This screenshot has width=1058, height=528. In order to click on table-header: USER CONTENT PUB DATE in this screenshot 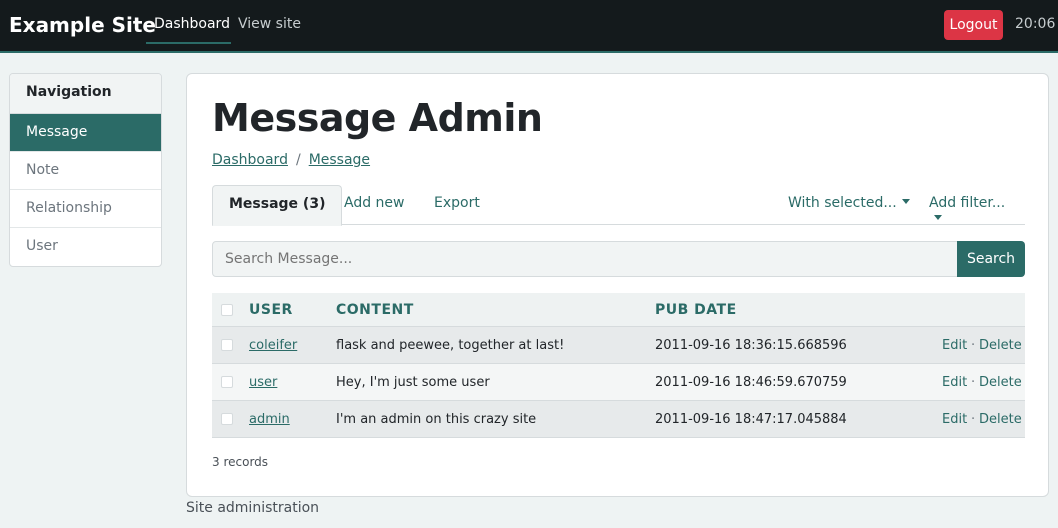, I will do `click(618, 310)`.